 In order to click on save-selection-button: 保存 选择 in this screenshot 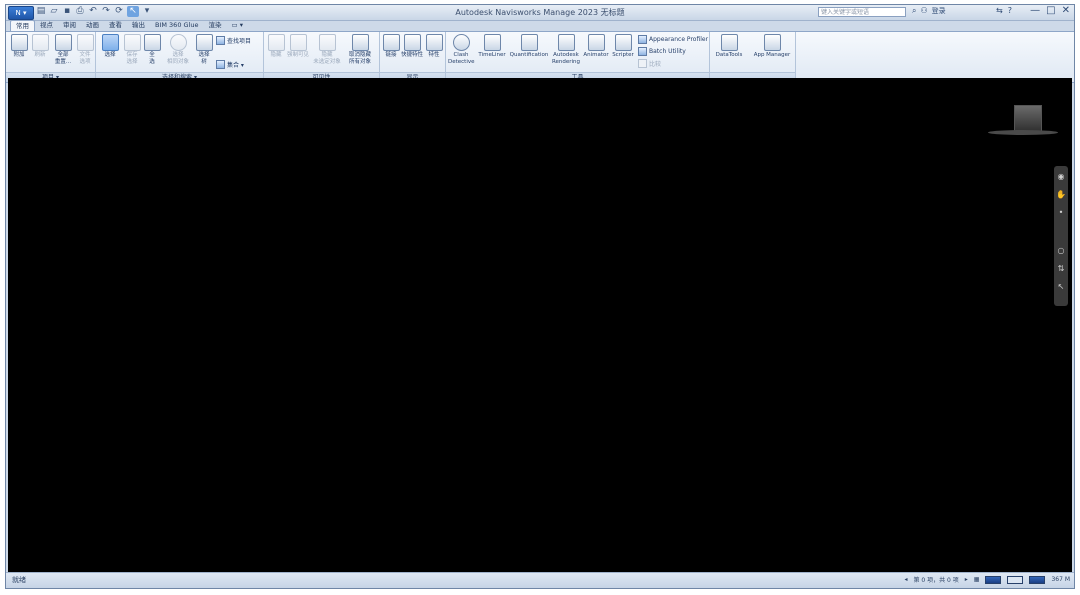, I will do `click(132, 49)`.